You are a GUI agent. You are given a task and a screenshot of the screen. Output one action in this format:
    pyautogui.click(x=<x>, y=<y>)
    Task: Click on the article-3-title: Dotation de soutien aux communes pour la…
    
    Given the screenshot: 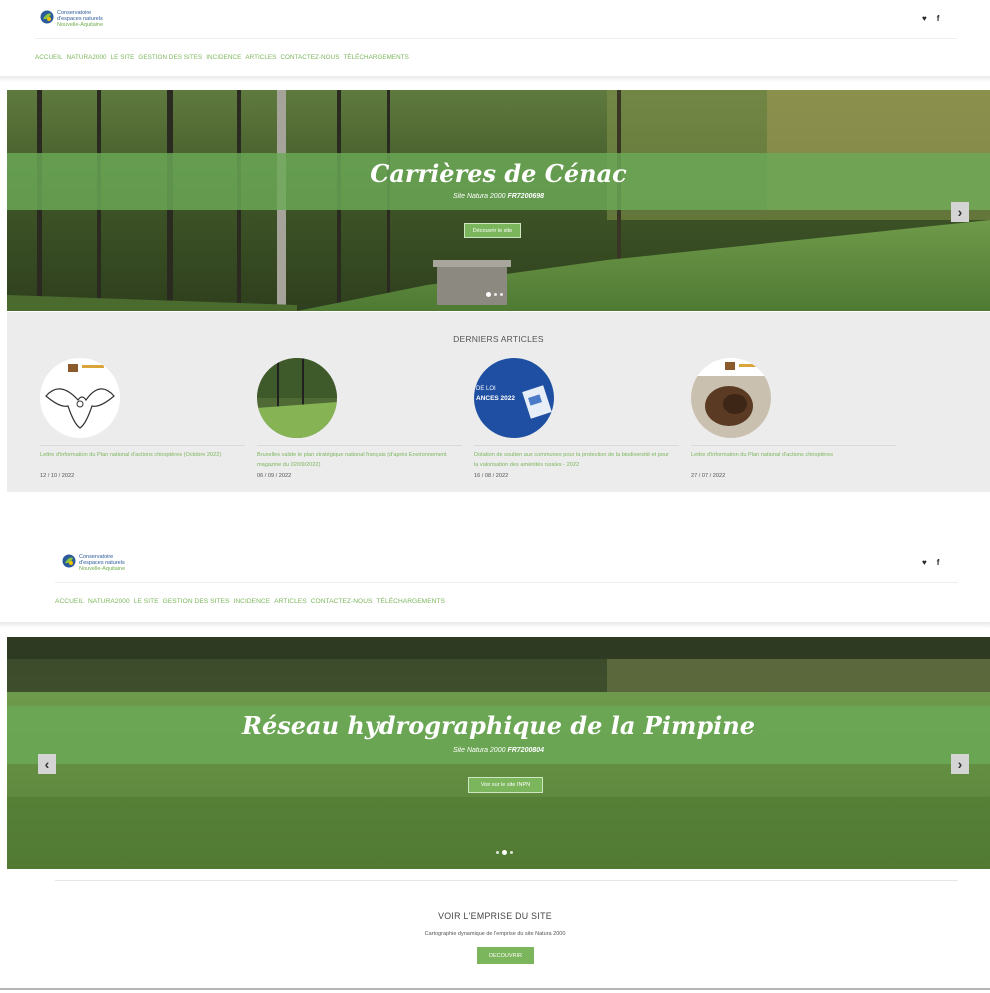 What is the action you would take?
    pyautogui.click(x=574, y=460)
    